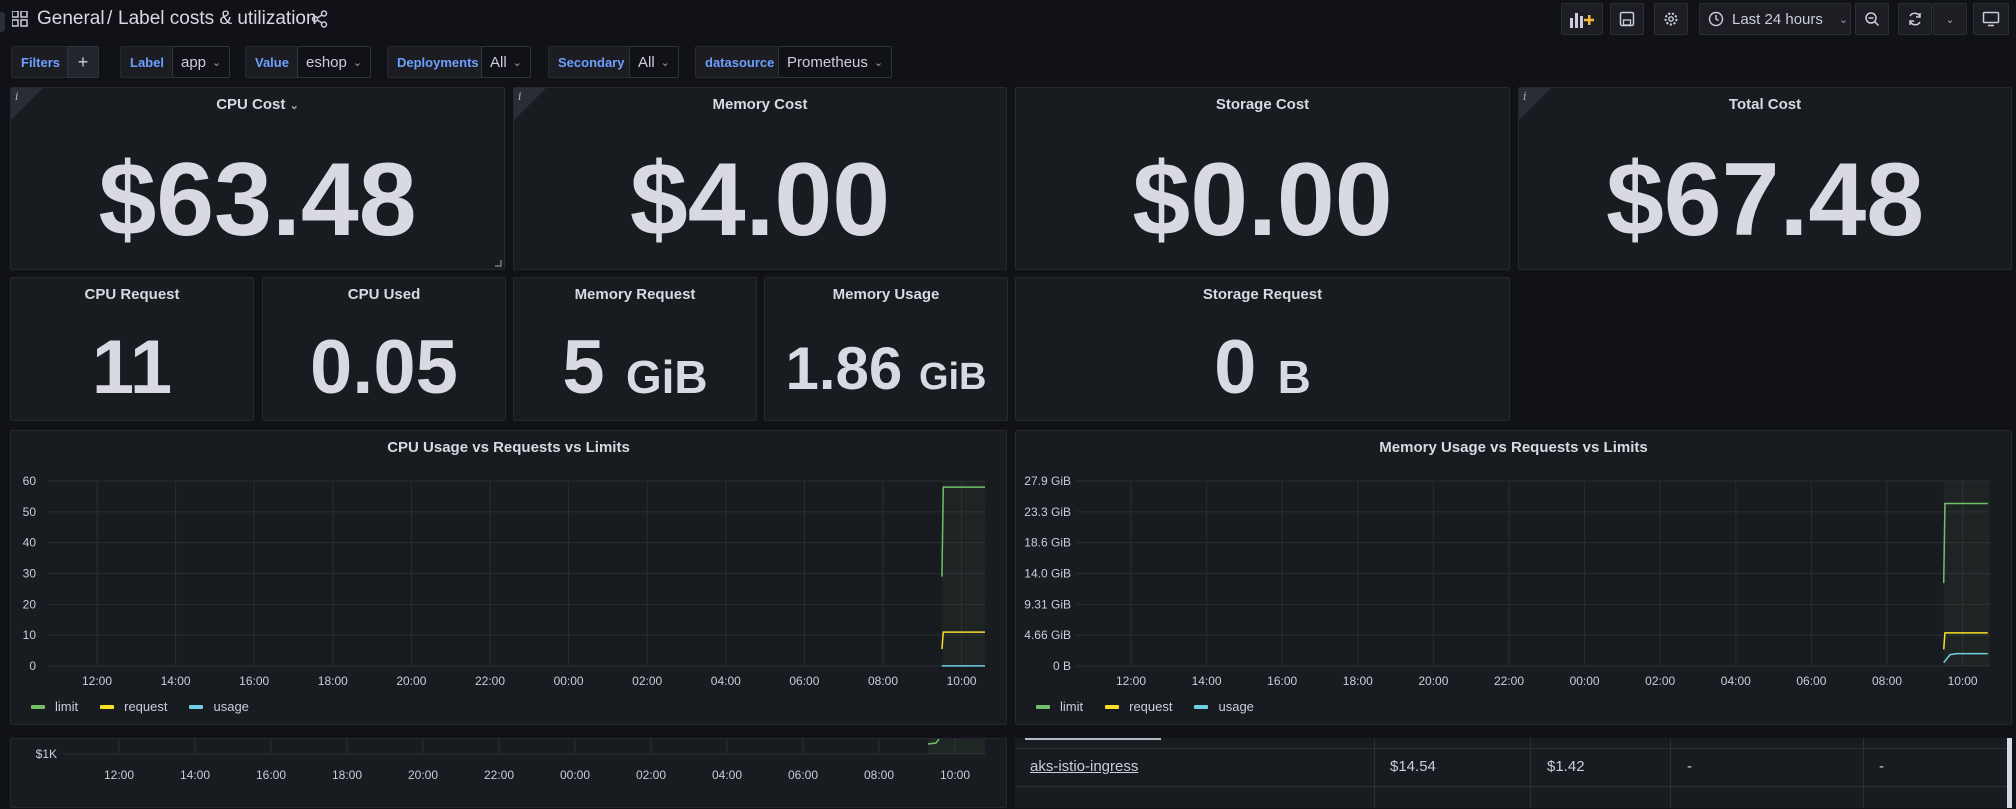 The height and width of the screenshot is (809, 2016). Describe the element at coordinates (1262, 349) in the screenshot. I see `storage-request-panel: Storage Request 0 B` at that location.